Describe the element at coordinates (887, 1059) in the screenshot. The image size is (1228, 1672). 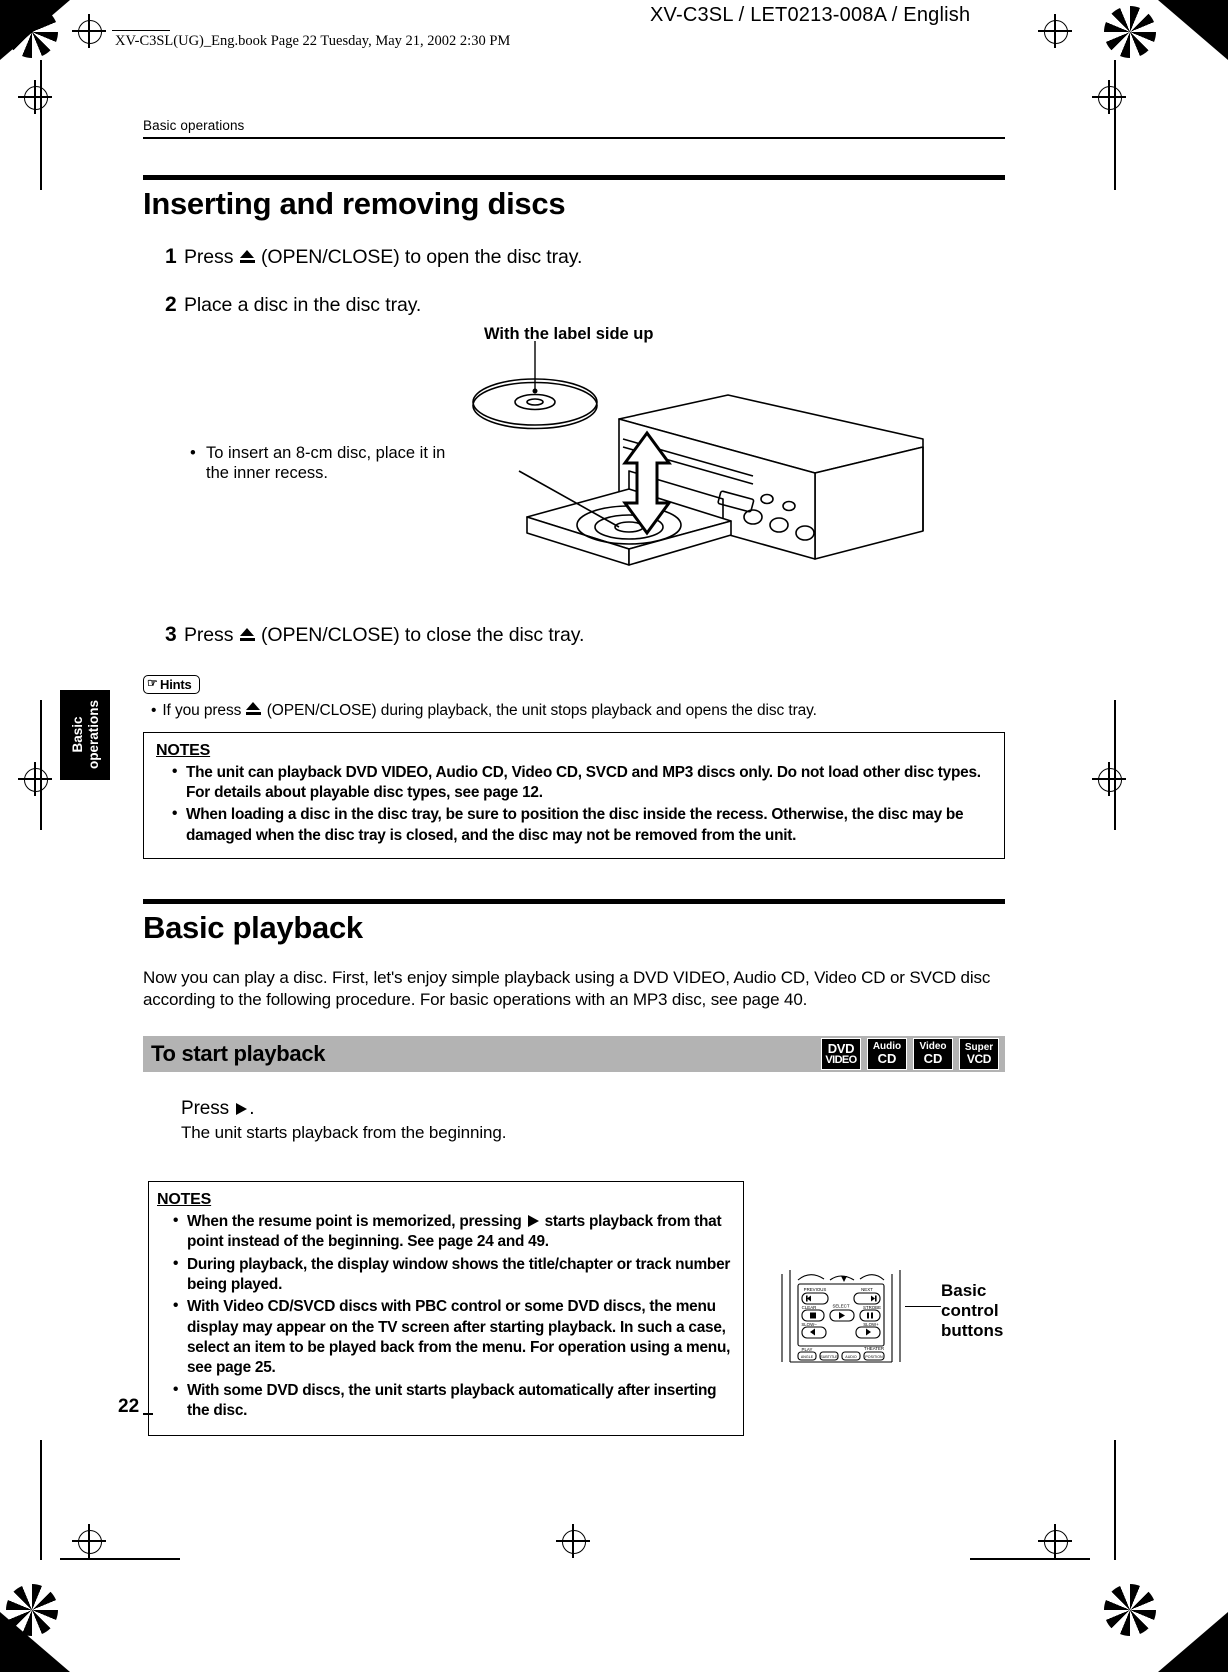
I see `badge-line-2: CD` at that location.